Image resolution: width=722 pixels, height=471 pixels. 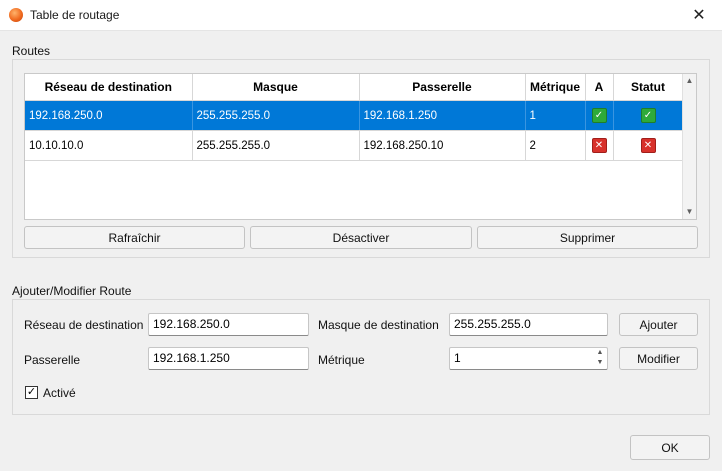 What do you see at coordinates (600, 363) in the screenshot?
I see `chevron-down-icon: ▼` at bounding box center [600, 363].